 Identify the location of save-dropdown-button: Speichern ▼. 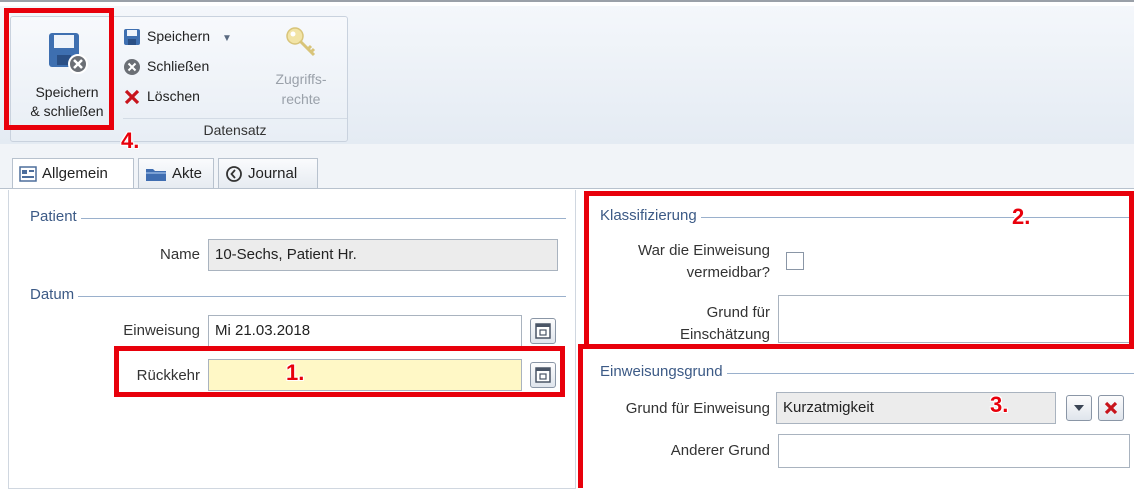
(177, 36).